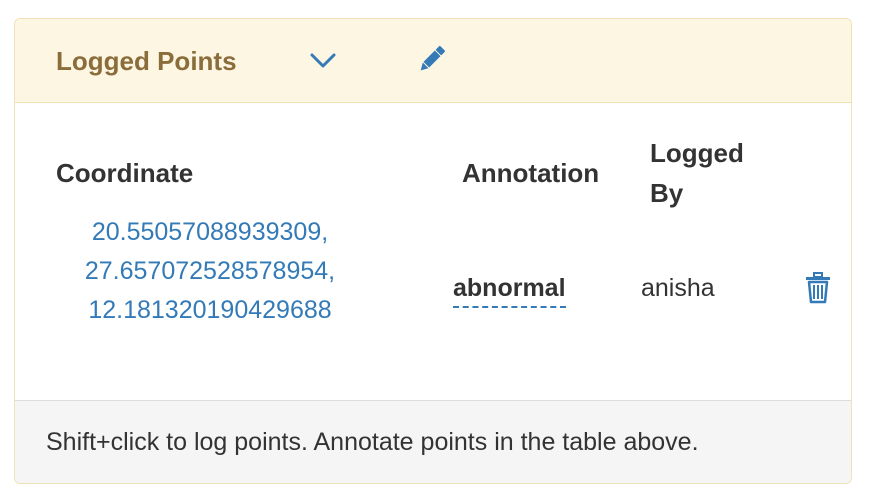  What do you see at coordinates (697, 173) in the screenshot?
I see `column-header-logged-by: Logged By` at bounding box center [697, 173].